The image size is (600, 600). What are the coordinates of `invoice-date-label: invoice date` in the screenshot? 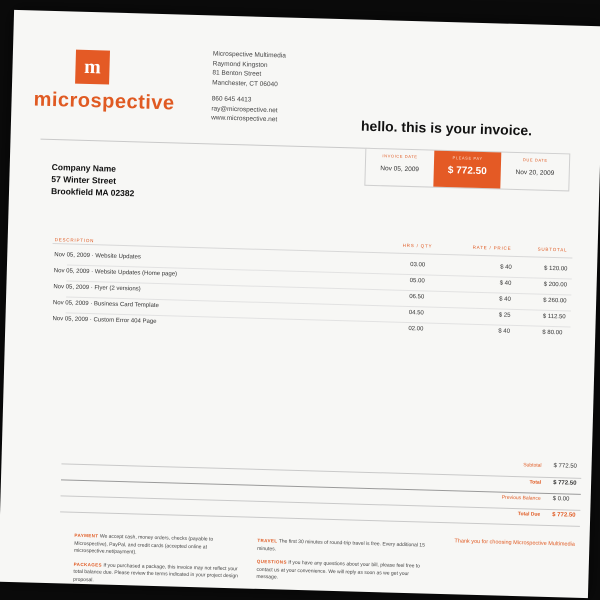 It's located at (400, 156).